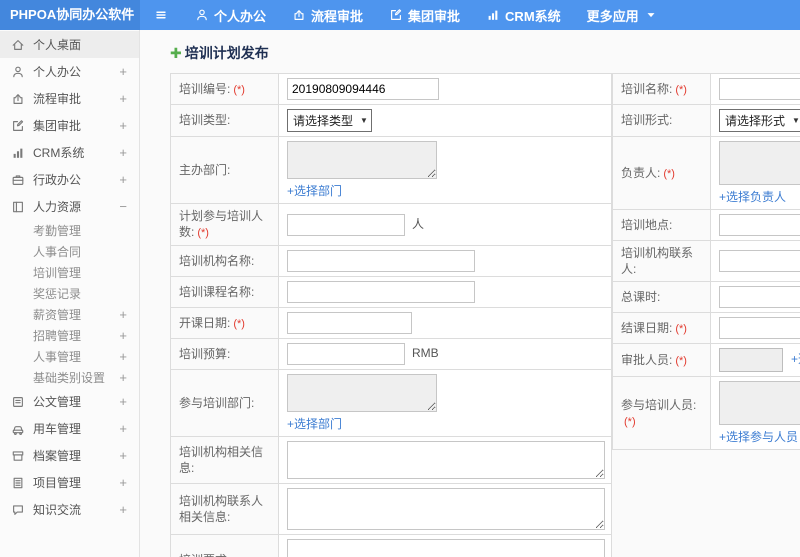 The image size is (800, 557). What do you see at coordinates (362, 393) in the screenshot?
I see `participating-depts-picker-box` at bounding box center [362, 393].